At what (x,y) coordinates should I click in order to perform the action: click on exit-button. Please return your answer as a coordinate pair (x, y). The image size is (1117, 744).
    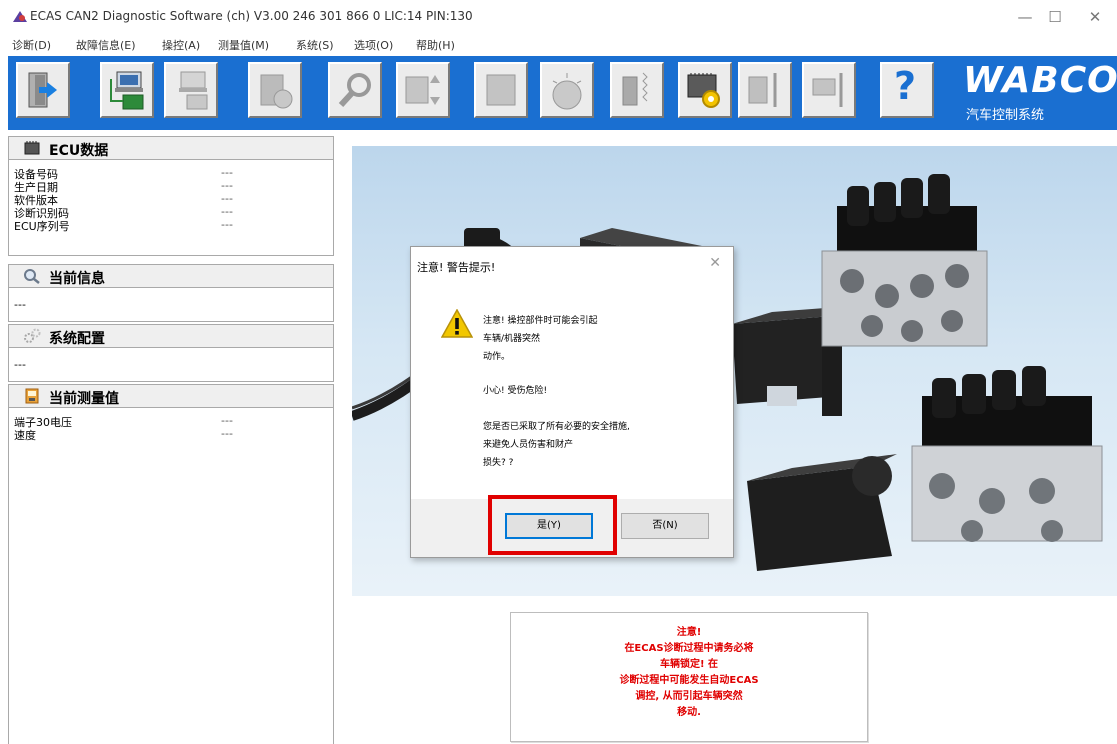
    Looking at the image, I should click on (43, 90).